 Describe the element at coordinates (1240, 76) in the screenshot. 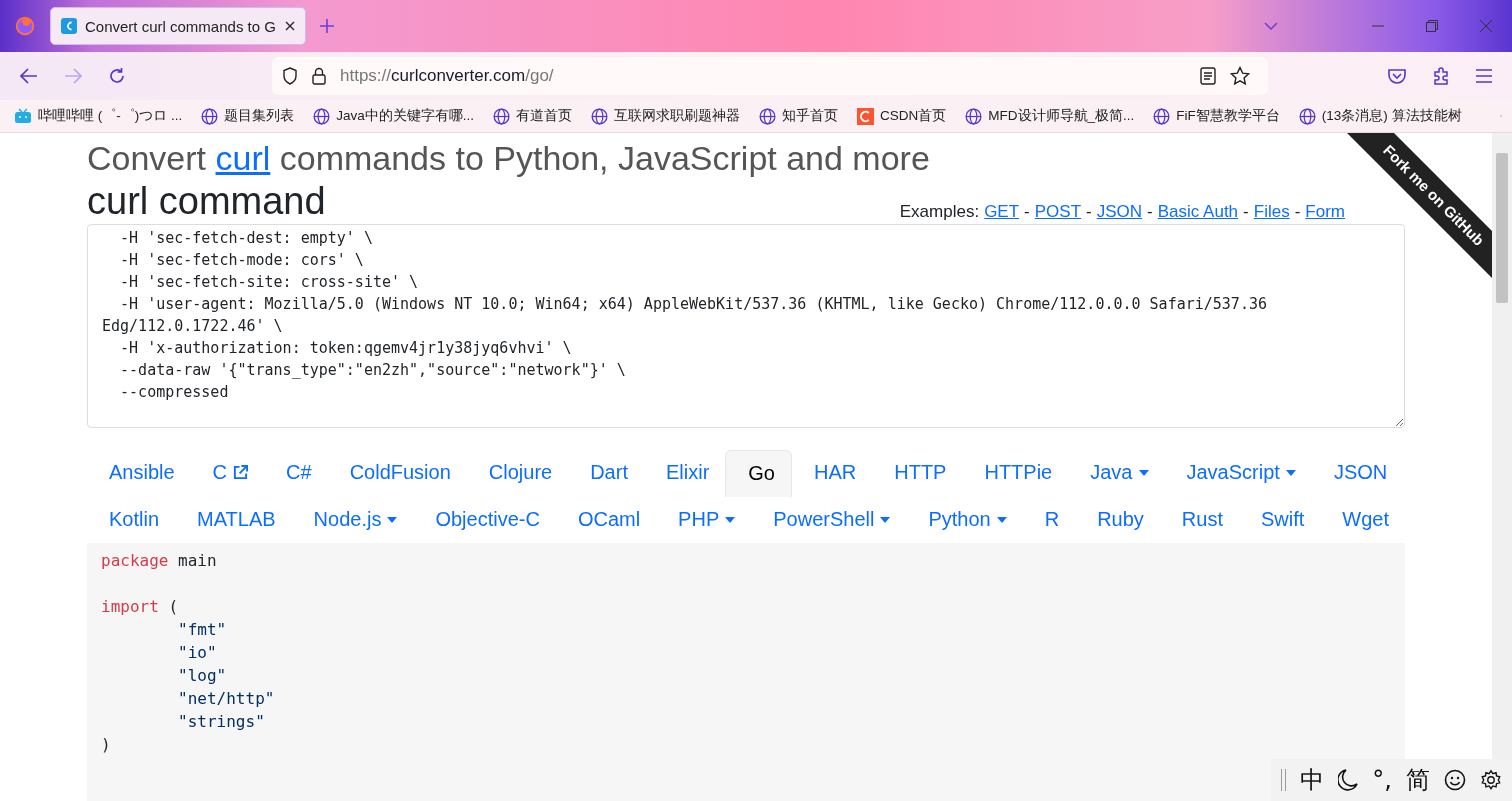

I see `star-icon` at that location.